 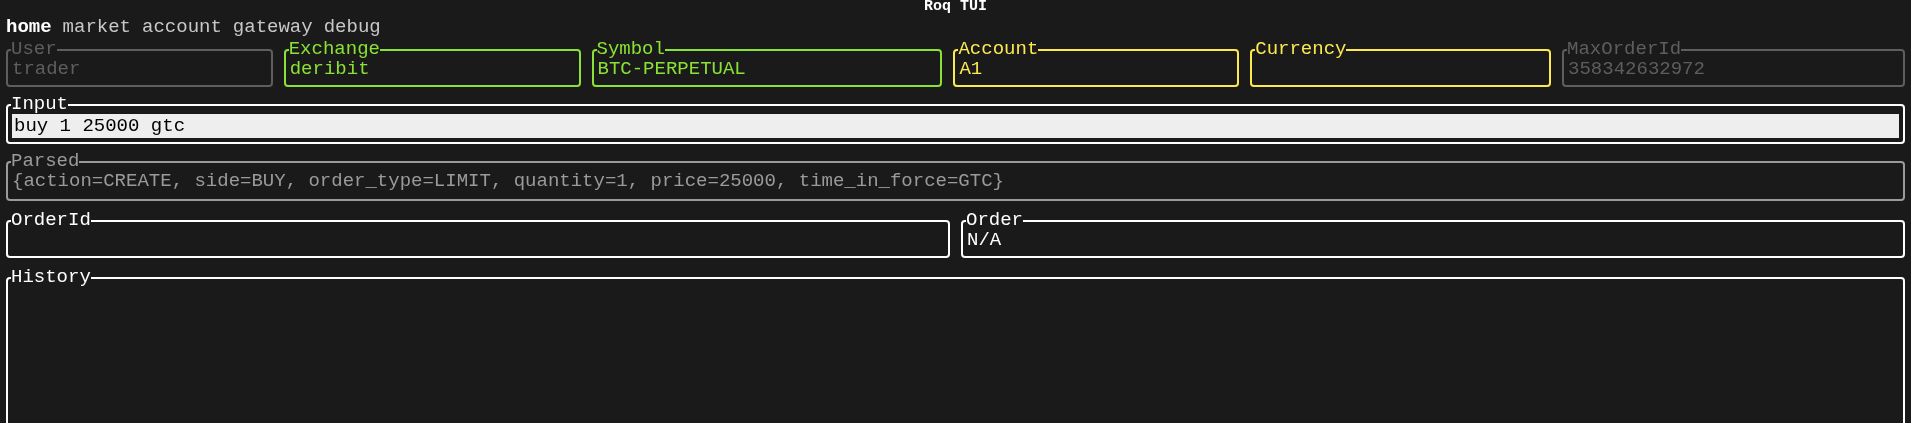 I want to click on field-value: trader, so click(x=47, y=70).